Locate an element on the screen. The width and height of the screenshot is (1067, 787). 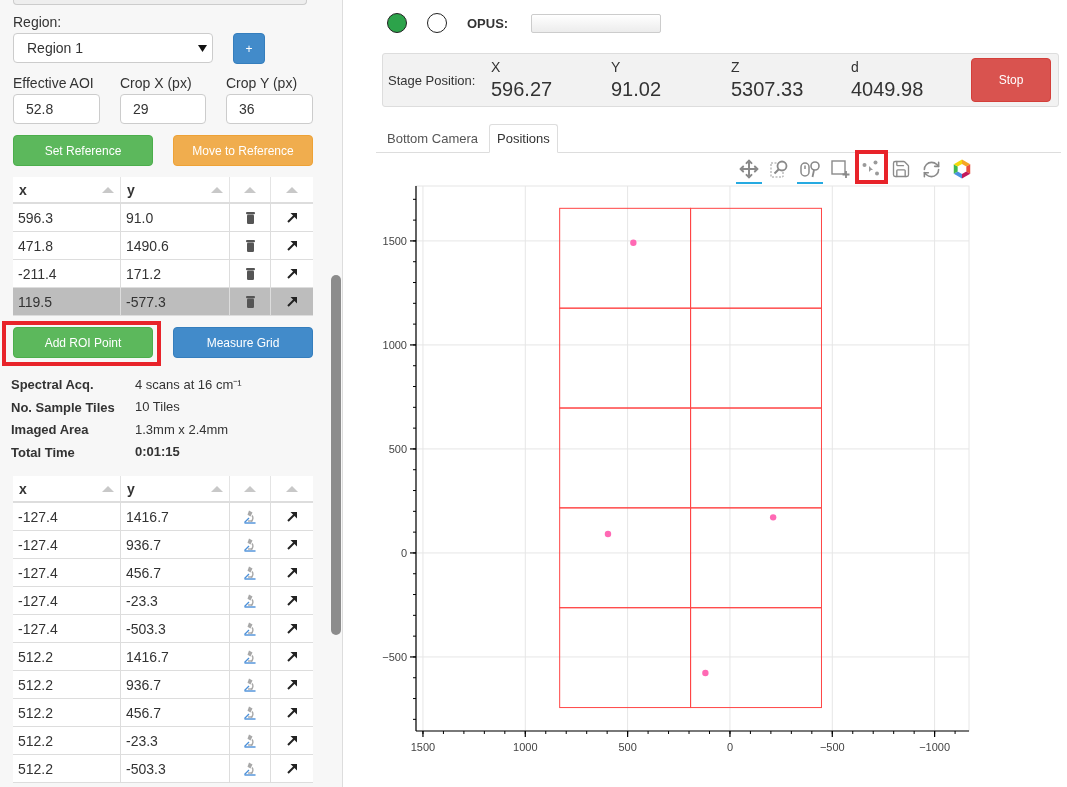
table-row: 596.3 91.0 is located at coordinates (163, 218).